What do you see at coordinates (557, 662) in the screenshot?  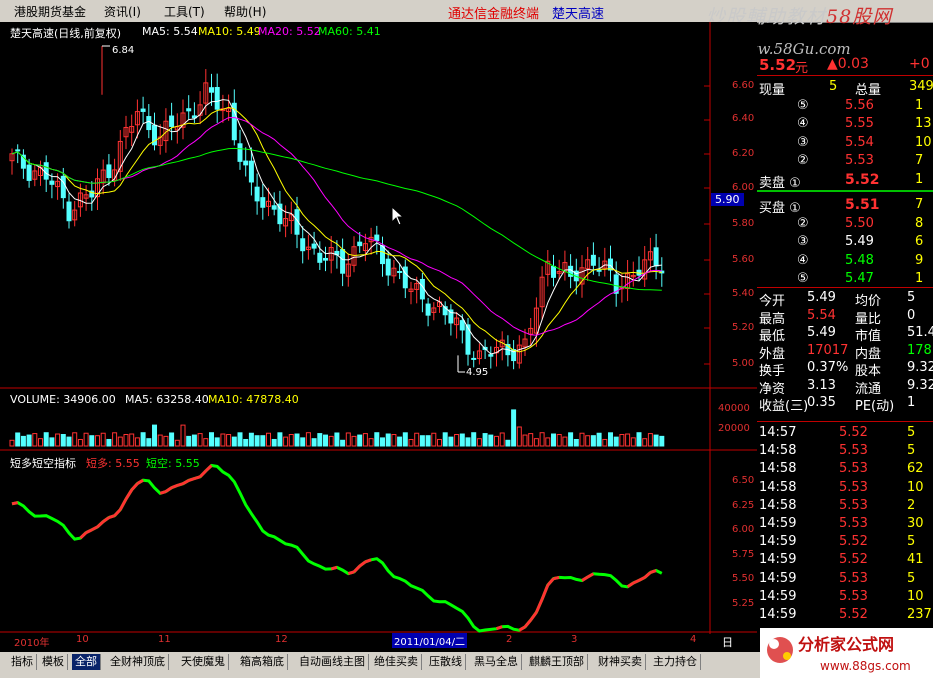 I see `tab-10: 麒麟王顶部` at bounding box center [557, 662].